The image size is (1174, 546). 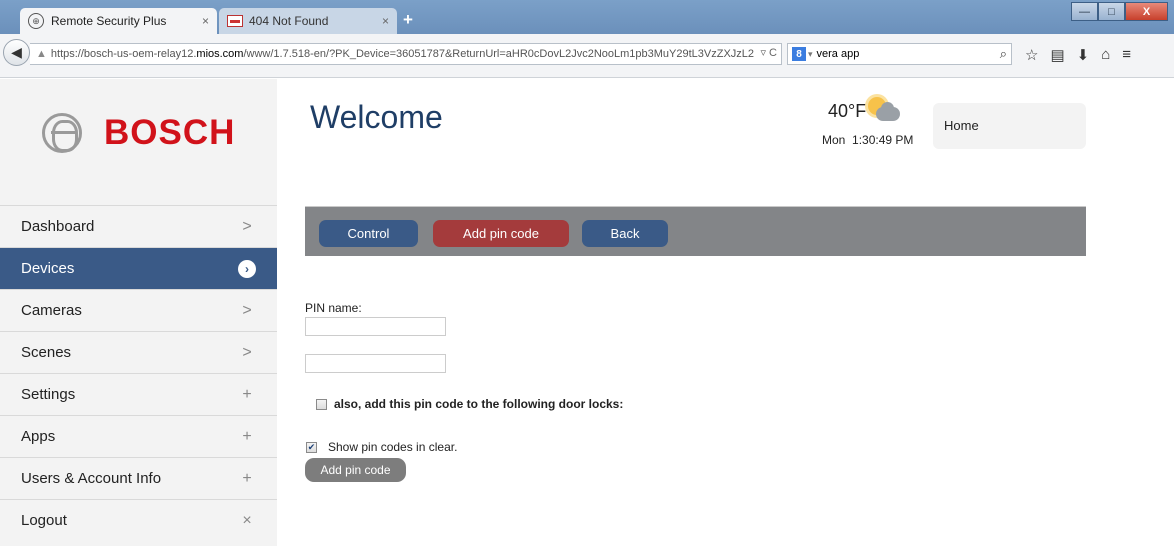 What do you see at coordinates (766, 52) in the screenshot?
I see `reload-icon: ▿ C` at bounding box center [766, 52].